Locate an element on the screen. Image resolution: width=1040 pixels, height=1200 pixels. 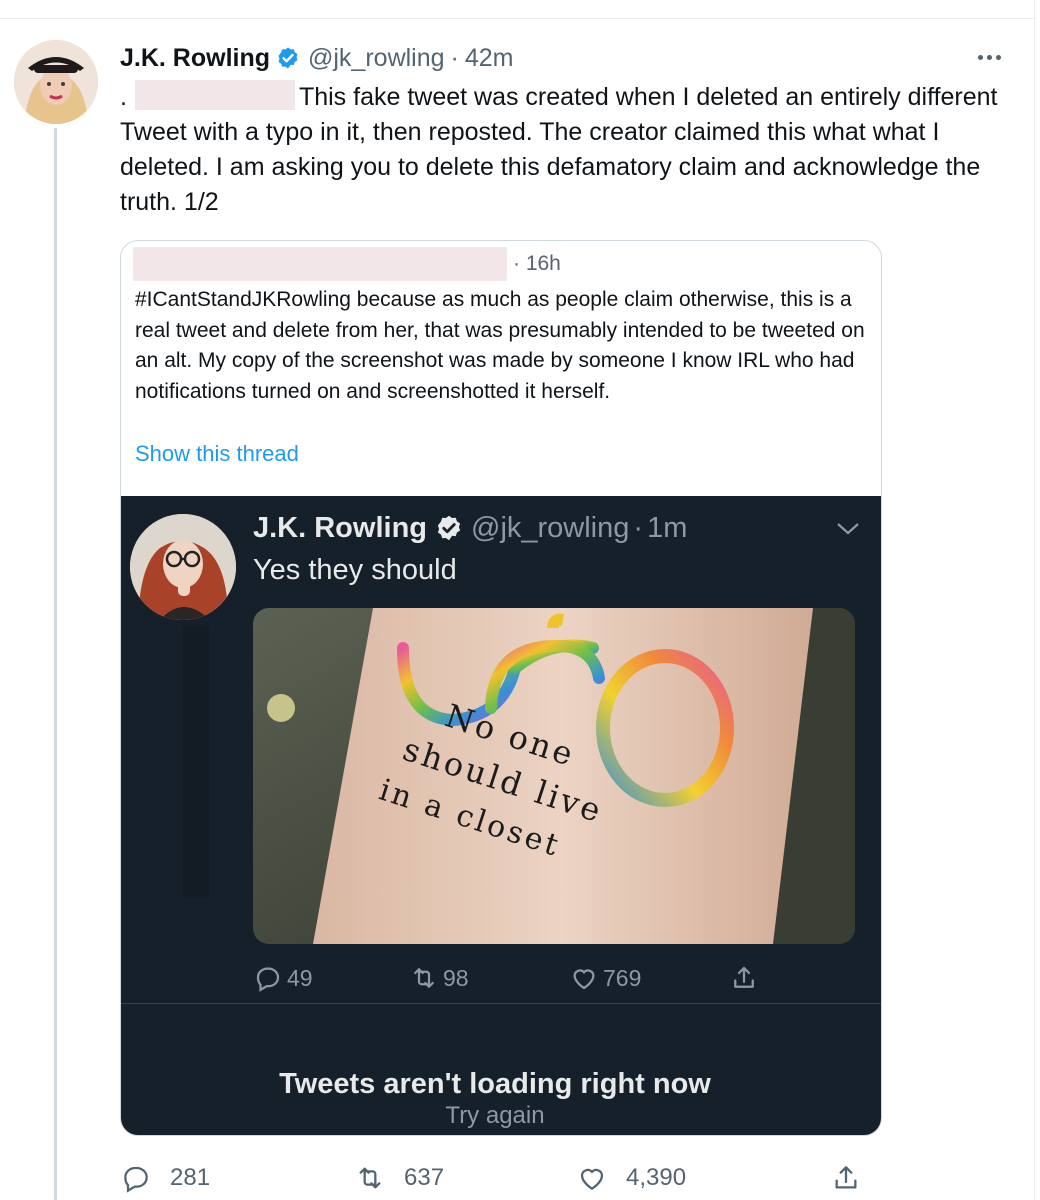
tweet-action-bar: 281 637 4,390 is located at coordinates (500, 1178).